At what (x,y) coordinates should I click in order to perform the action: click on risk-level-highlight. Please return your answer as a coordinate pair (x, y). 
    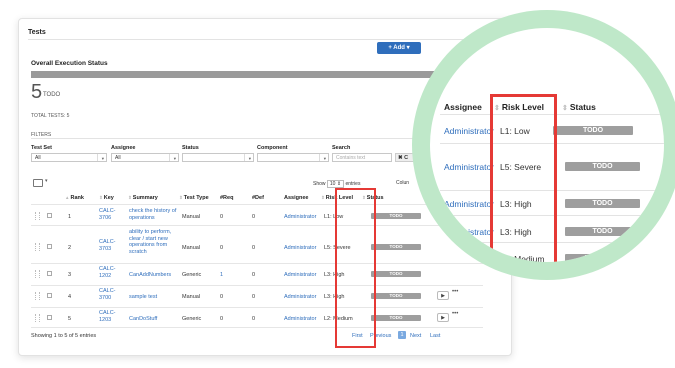
    Looking at the image, I should click on (355, 268).